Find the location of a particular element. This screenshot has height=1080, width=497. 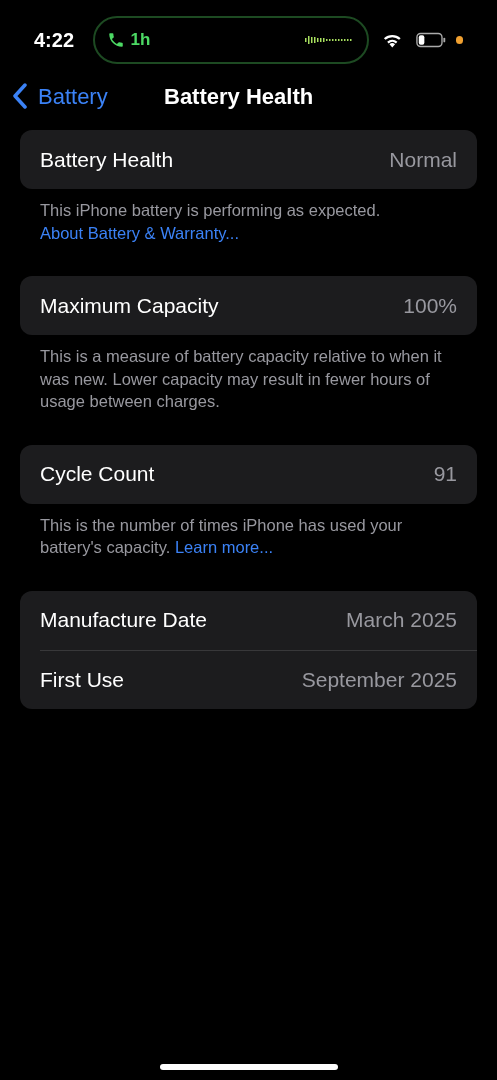

row-label: First Use is located at coordinates (82, 679).